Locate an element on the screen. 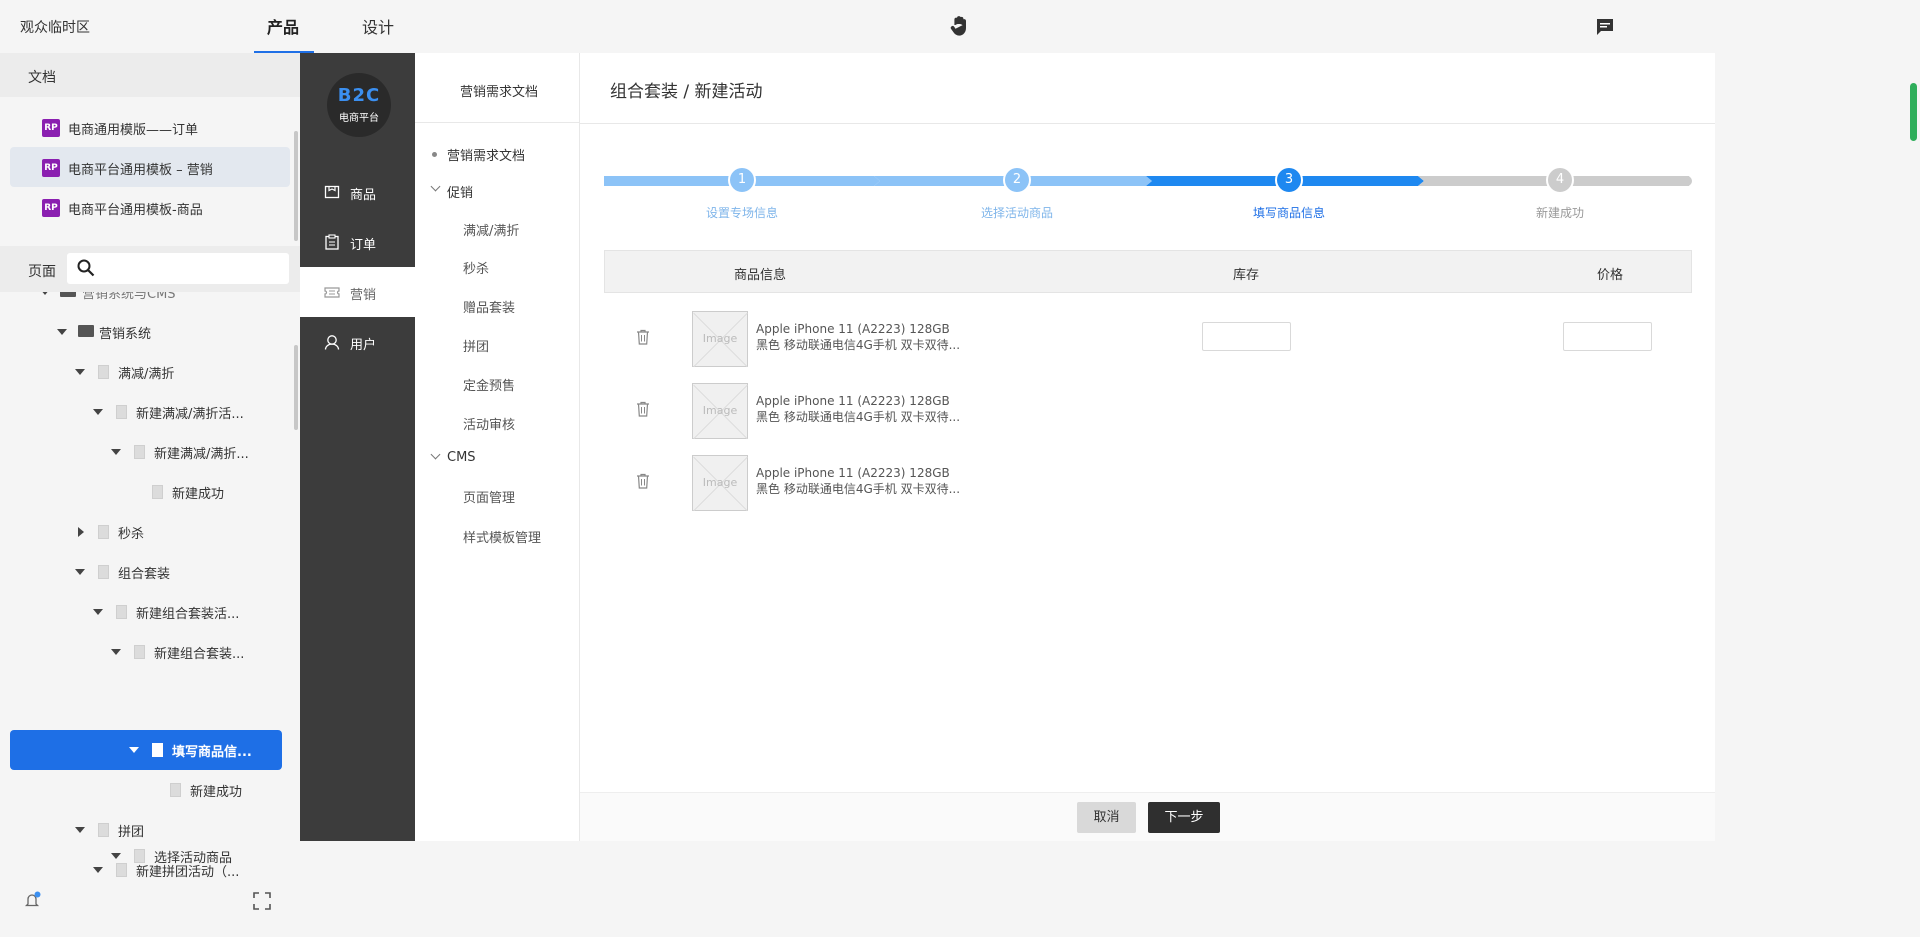  nav-item-orders: 订单 is located at coordinates (357, 242).